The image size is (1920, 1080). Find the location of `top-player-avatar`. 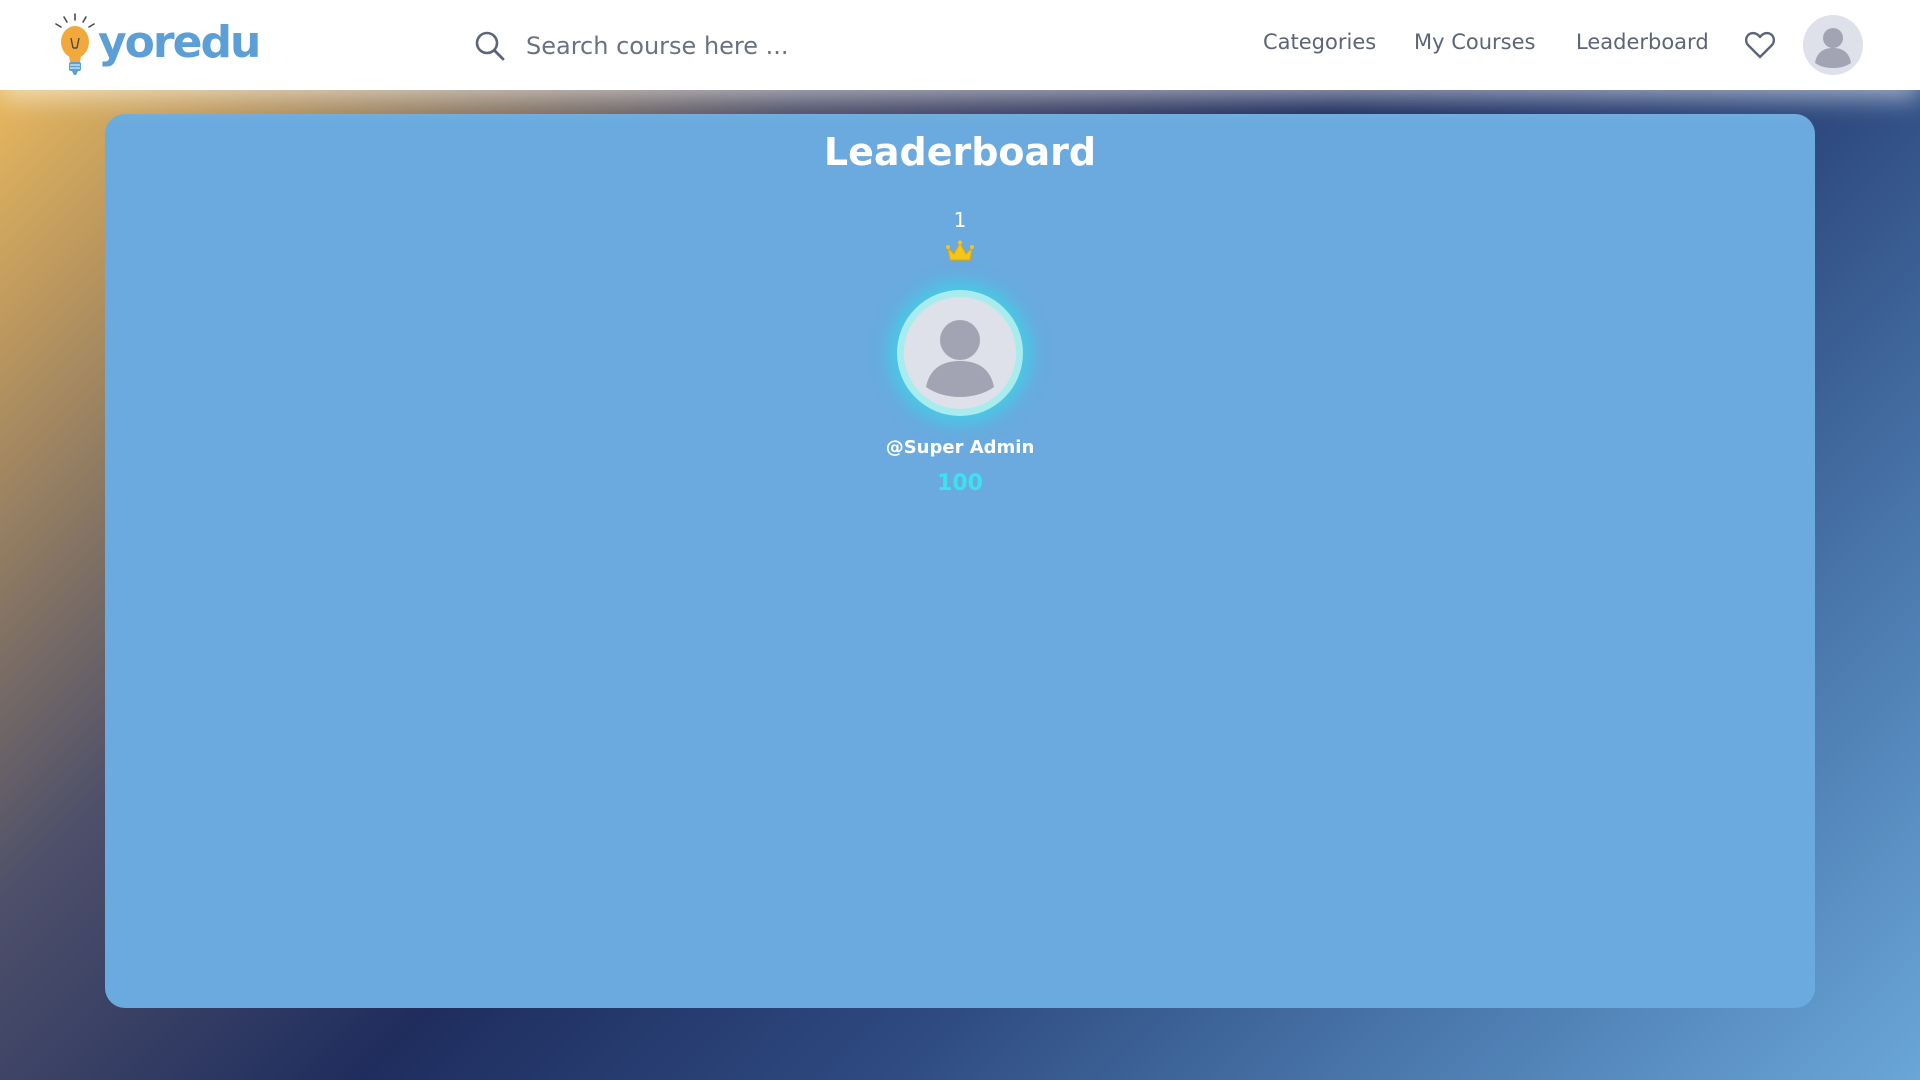

top-player-avatar is located at coordinates (960, 353).